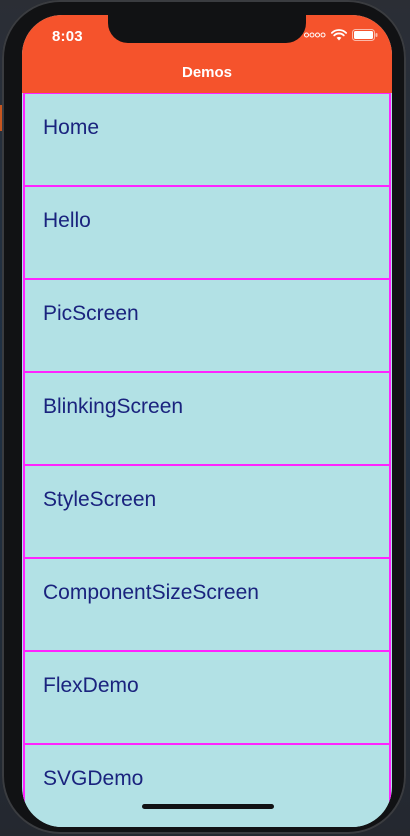 The image size is (410, 836). I want to click on list-item-home: Home, so click(207, 139).